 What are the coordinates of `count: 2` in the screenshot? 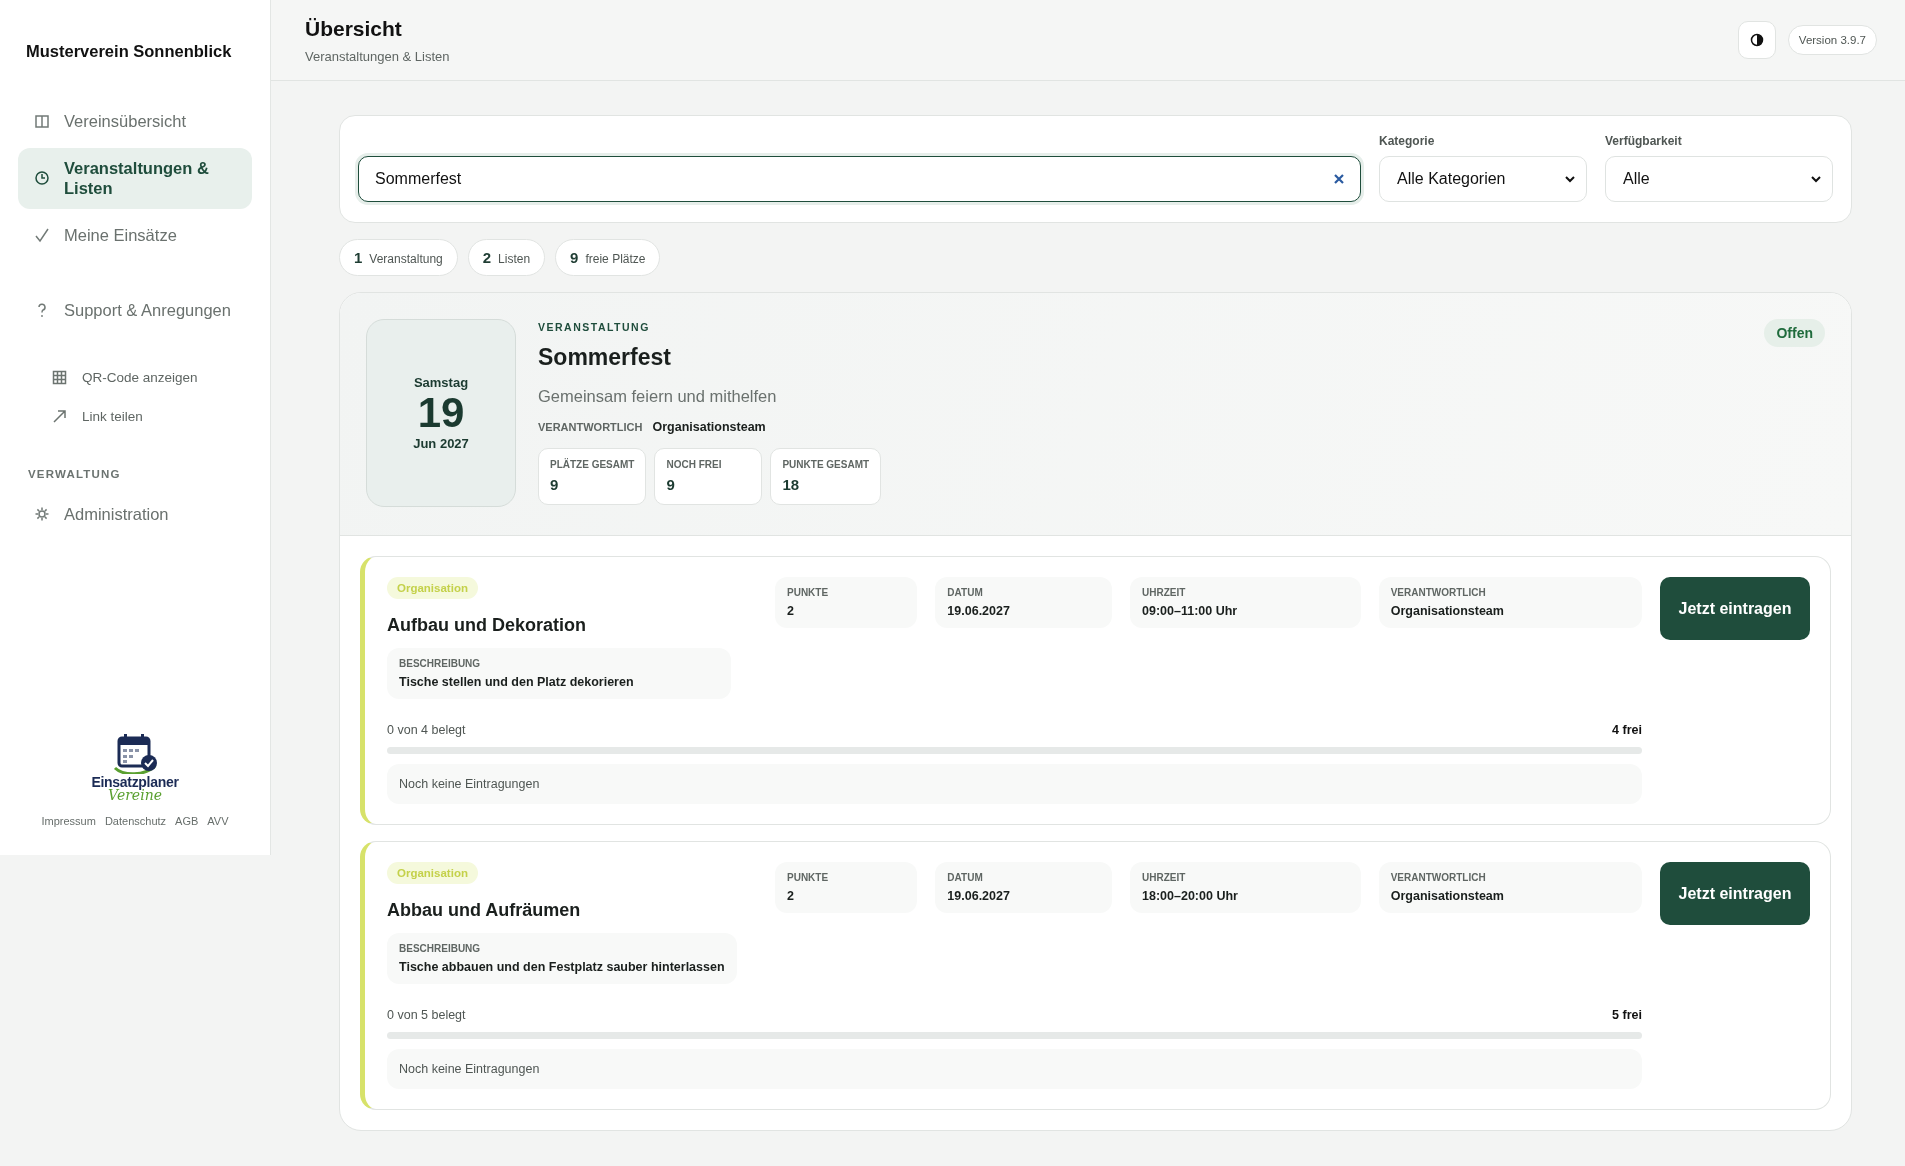 It's located at (487, 257).